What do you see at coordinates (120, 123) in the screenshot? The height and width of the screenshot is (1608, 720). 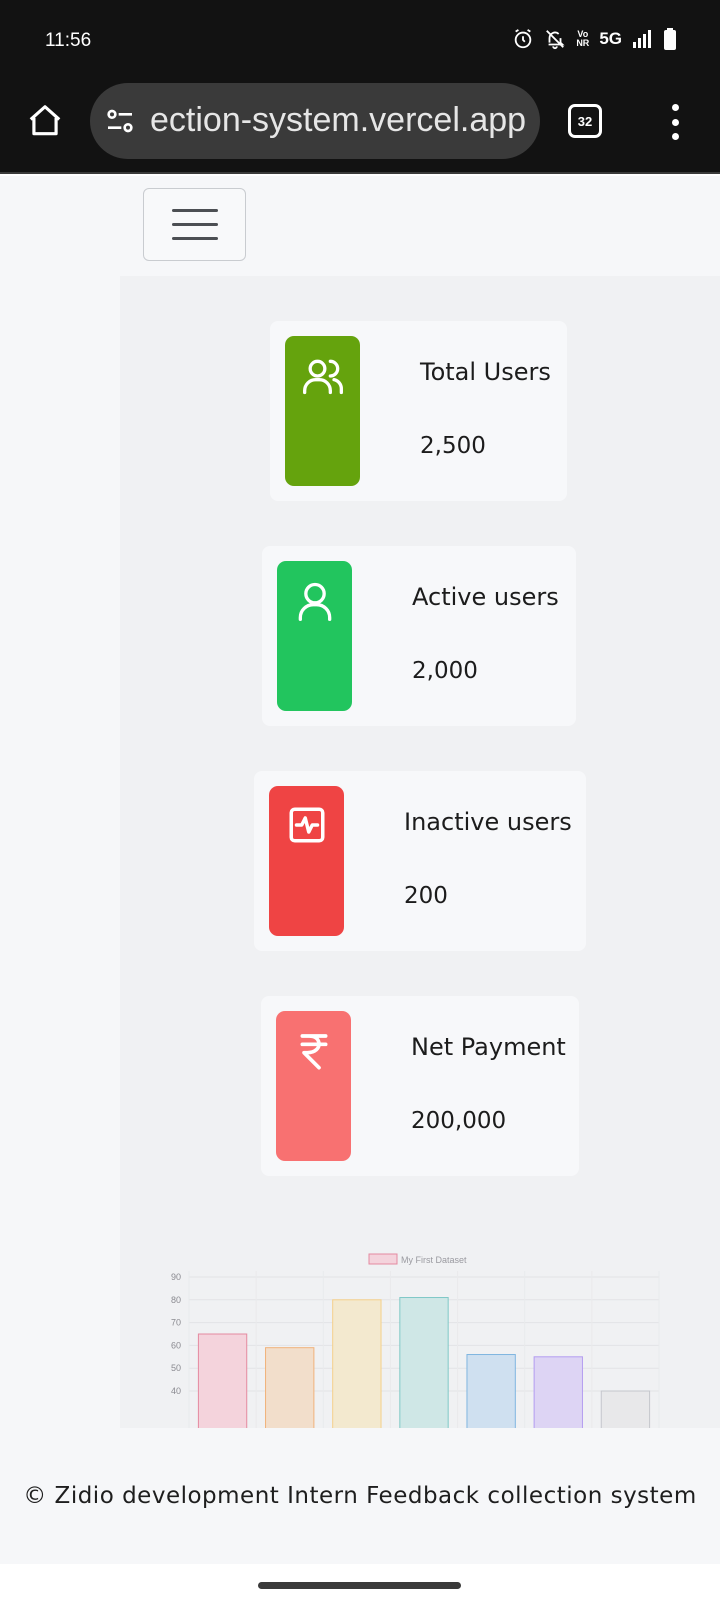 I see `site-settings-icon` at bounding box center [120, 123].